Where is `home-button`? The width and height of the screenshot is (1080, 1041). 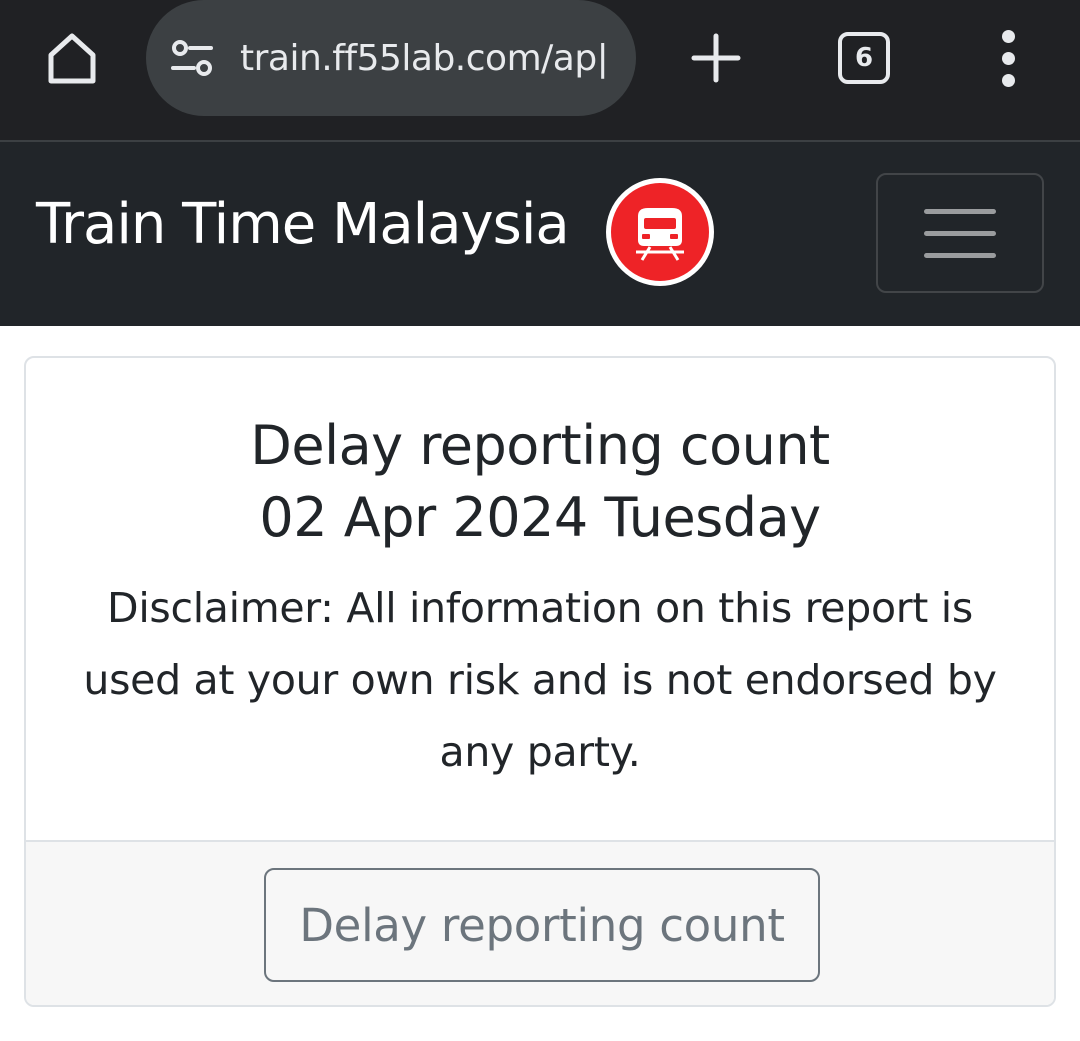
home-button is located at coordinates (72, 58).